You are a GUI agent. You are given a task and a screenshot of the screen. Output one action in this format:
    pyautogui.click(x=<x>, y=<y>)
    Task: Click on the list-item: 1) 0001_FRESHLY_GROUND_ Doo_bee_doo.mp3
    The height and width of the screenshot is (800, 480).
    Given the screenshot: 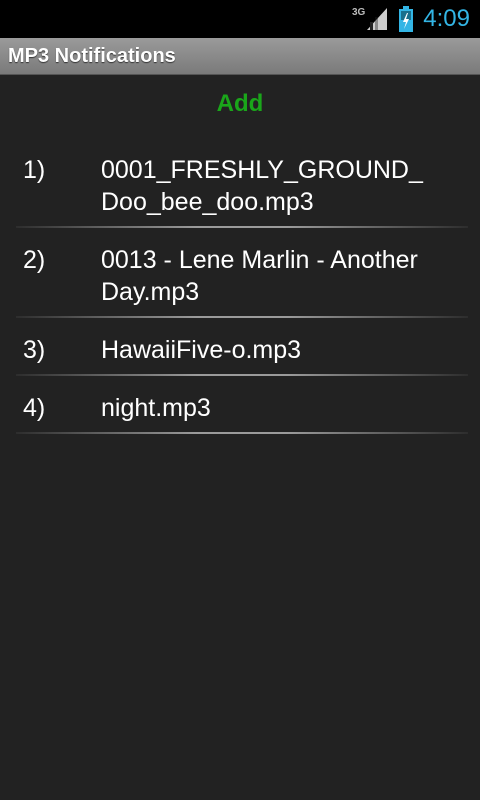 What is the action you would take?
    pyautogui.click(x=242, y=185)
    